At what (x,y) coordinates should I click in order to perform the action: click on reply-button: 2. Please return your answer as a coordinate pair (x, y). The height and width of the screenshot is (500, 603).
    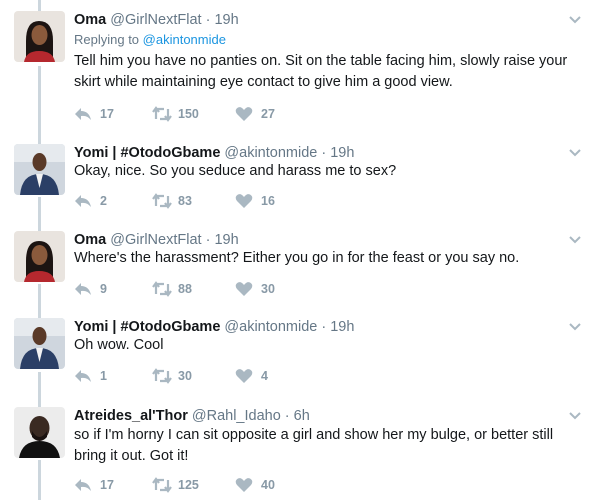
    Looking at the image, I should click on (90, 201).